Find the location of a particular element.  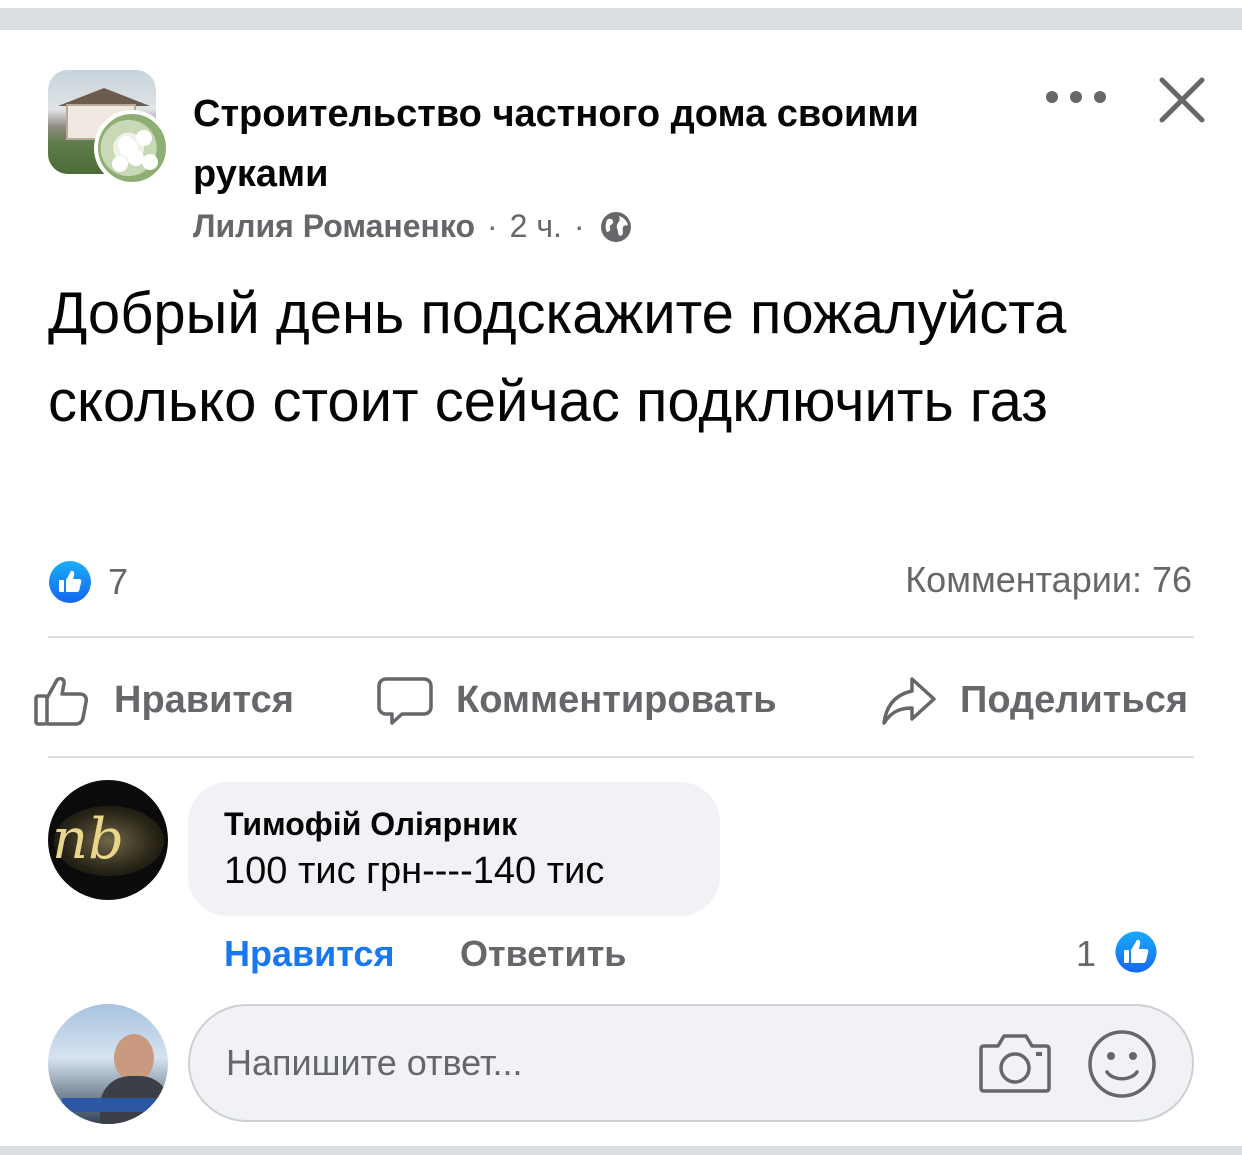

comment-bubble: Тимофій Оліярник 100 тис грн----140 тис is located at coordinates (454, 849).